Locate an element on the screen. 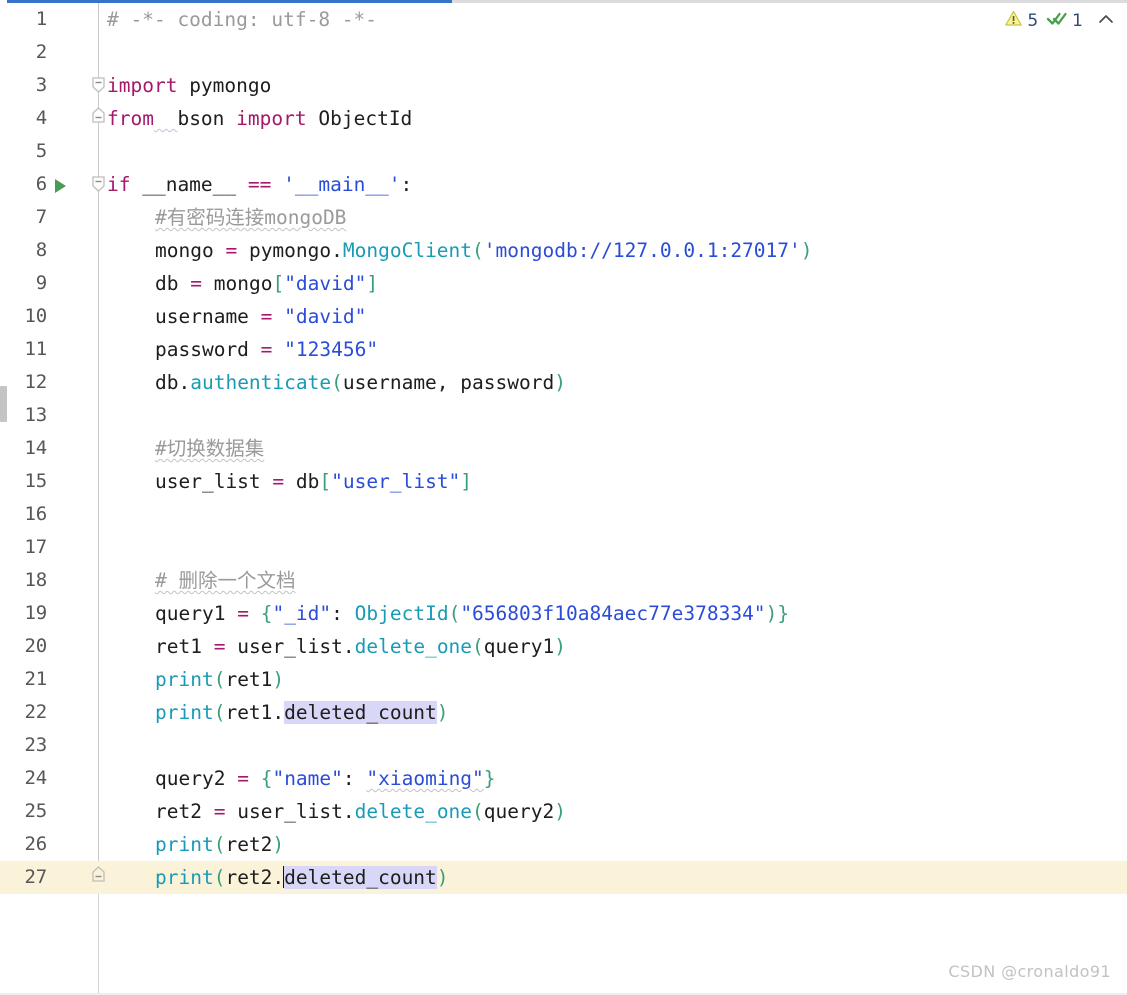 This screenshot has width=1127, height=995. code-line: #切换数据集 is located at coordinates (209, 448).